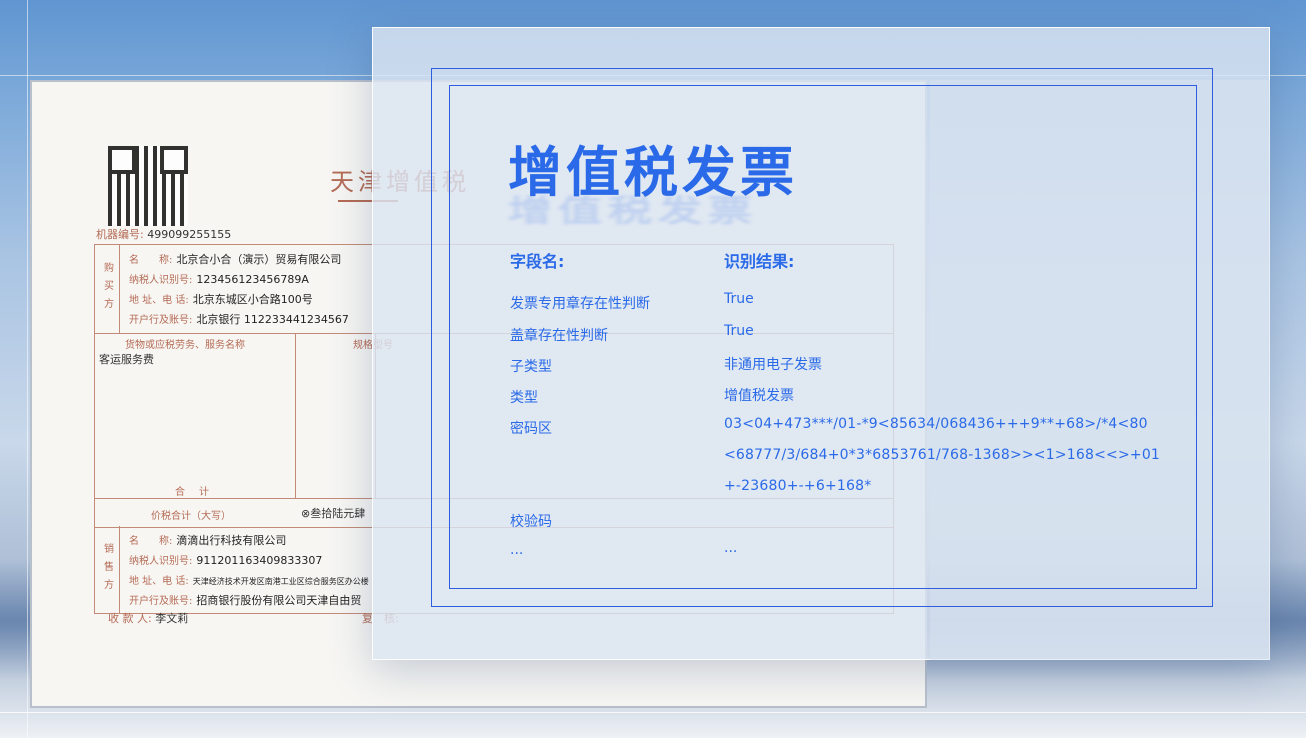 The image size is (1306, 738). I want to click on seller-tax: 911201163409833307, so click(259, 560).